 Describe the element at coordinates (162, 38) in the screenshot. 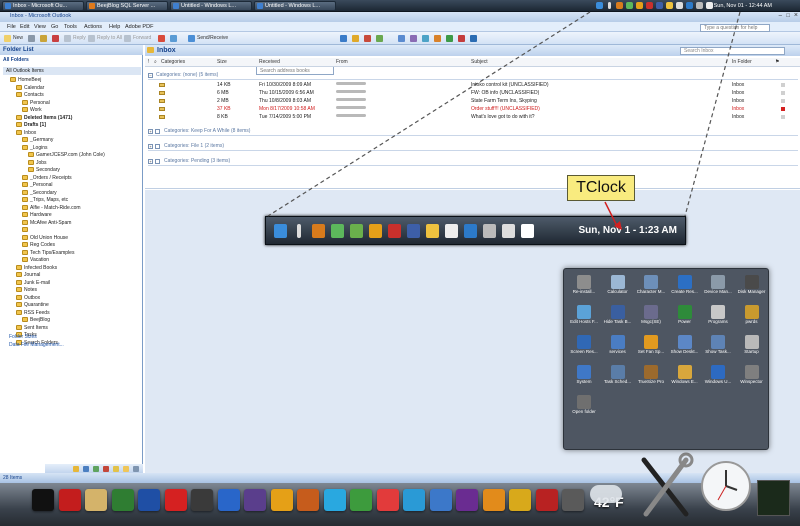

I see `flag-button` at that location.